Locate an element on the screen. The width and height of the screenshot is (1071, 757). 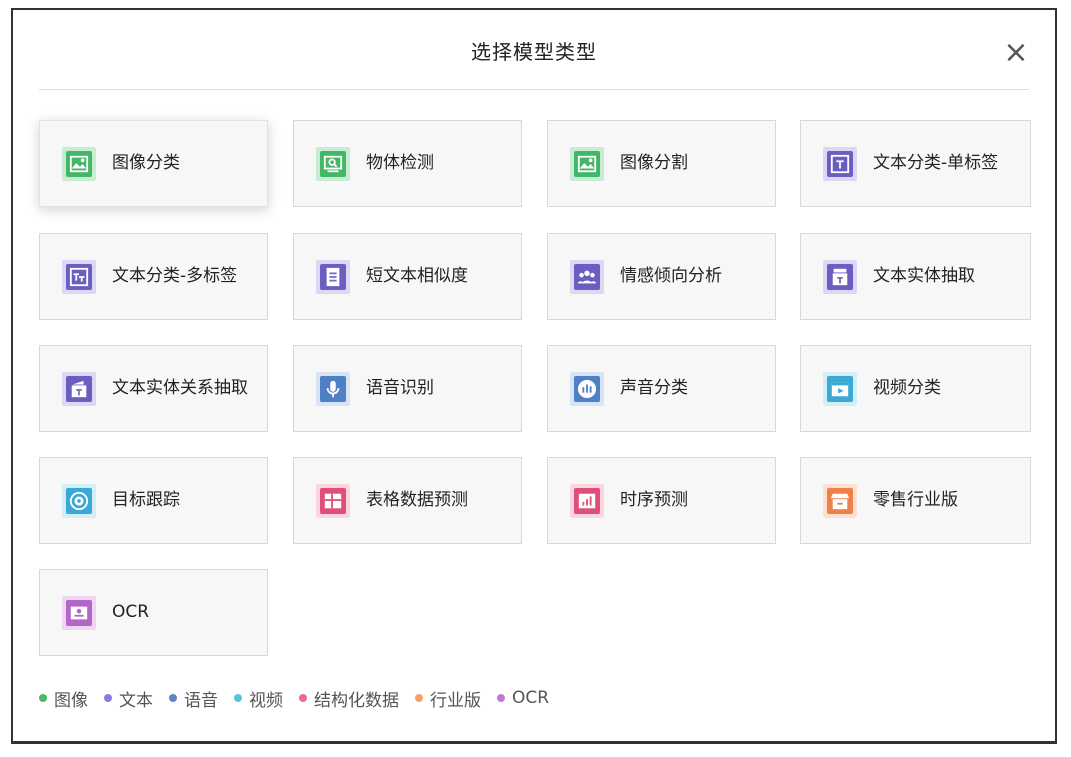
model-card-6: 情感倾向分析 is located at coordinates (661, 276).